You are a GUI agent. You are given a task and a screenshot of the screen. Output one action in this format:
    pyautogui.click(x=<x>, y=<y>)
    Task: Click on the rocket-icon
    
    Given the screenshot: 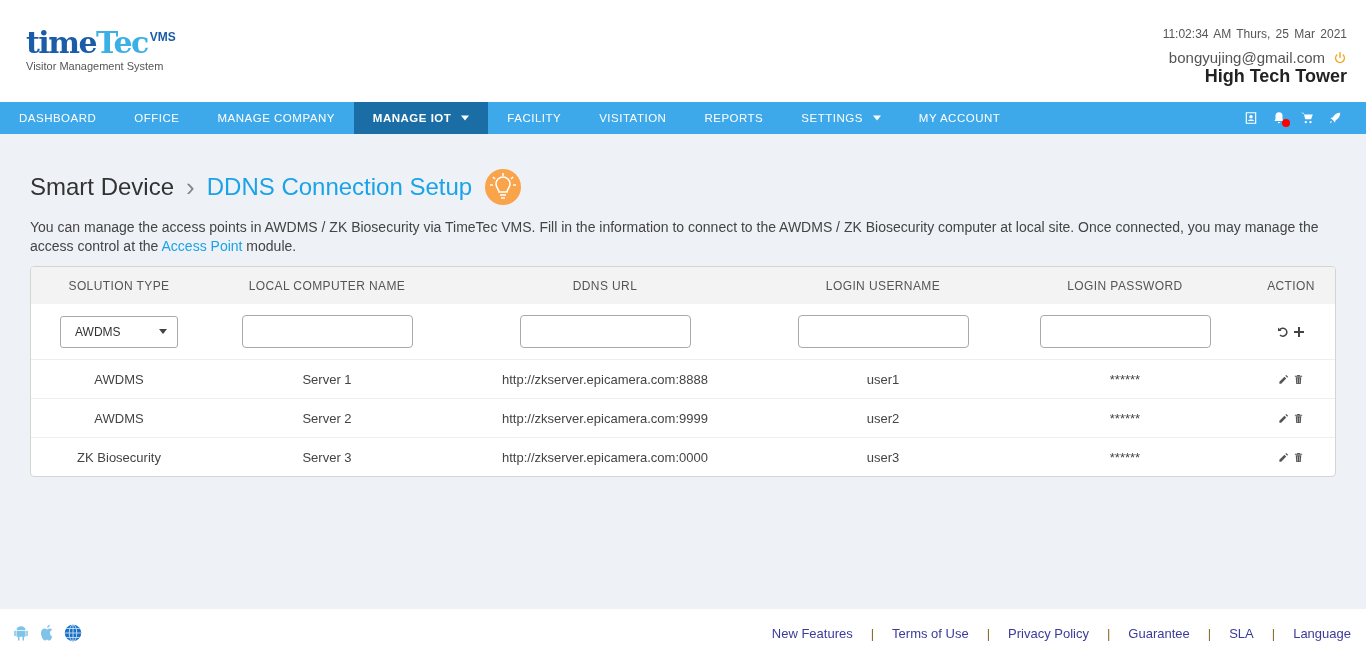 What is the action you would take?
    pyautogui.click(x=1335, y=118)
    